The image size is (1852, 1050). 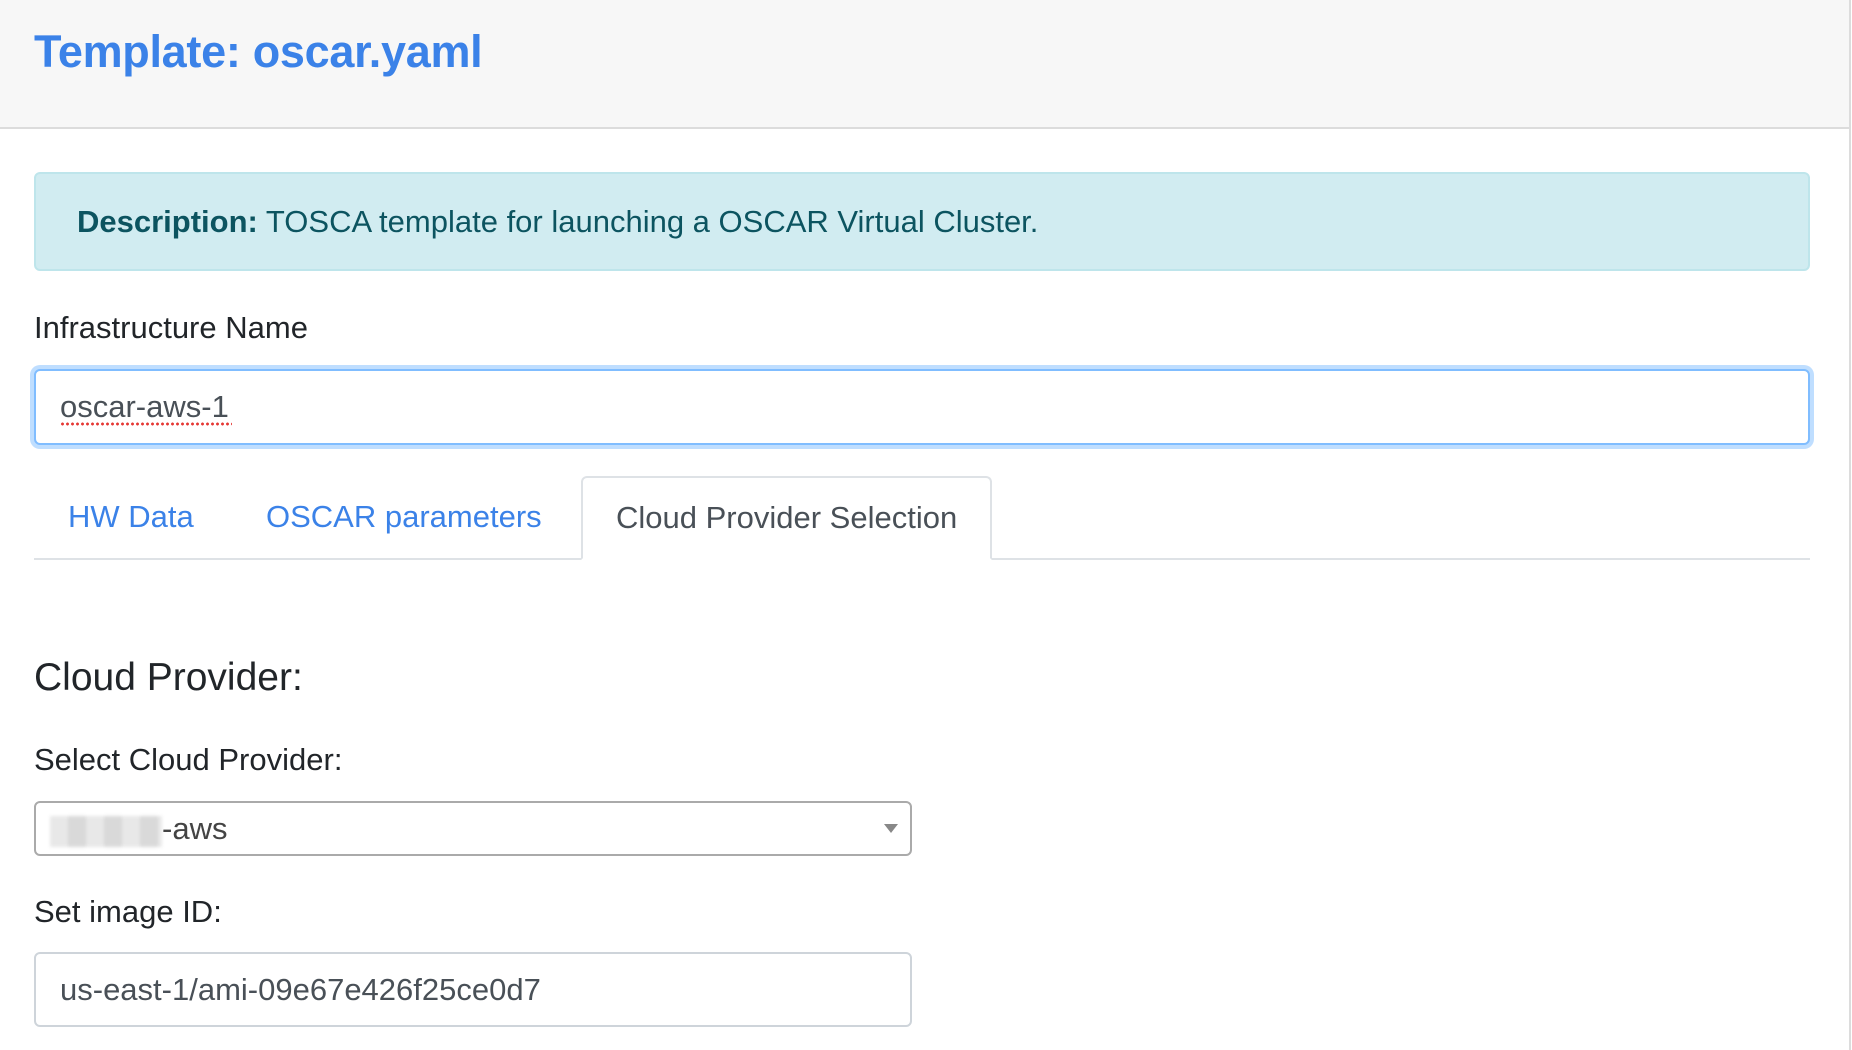 I want to click on redacted-text, so click(x=106, y=831).